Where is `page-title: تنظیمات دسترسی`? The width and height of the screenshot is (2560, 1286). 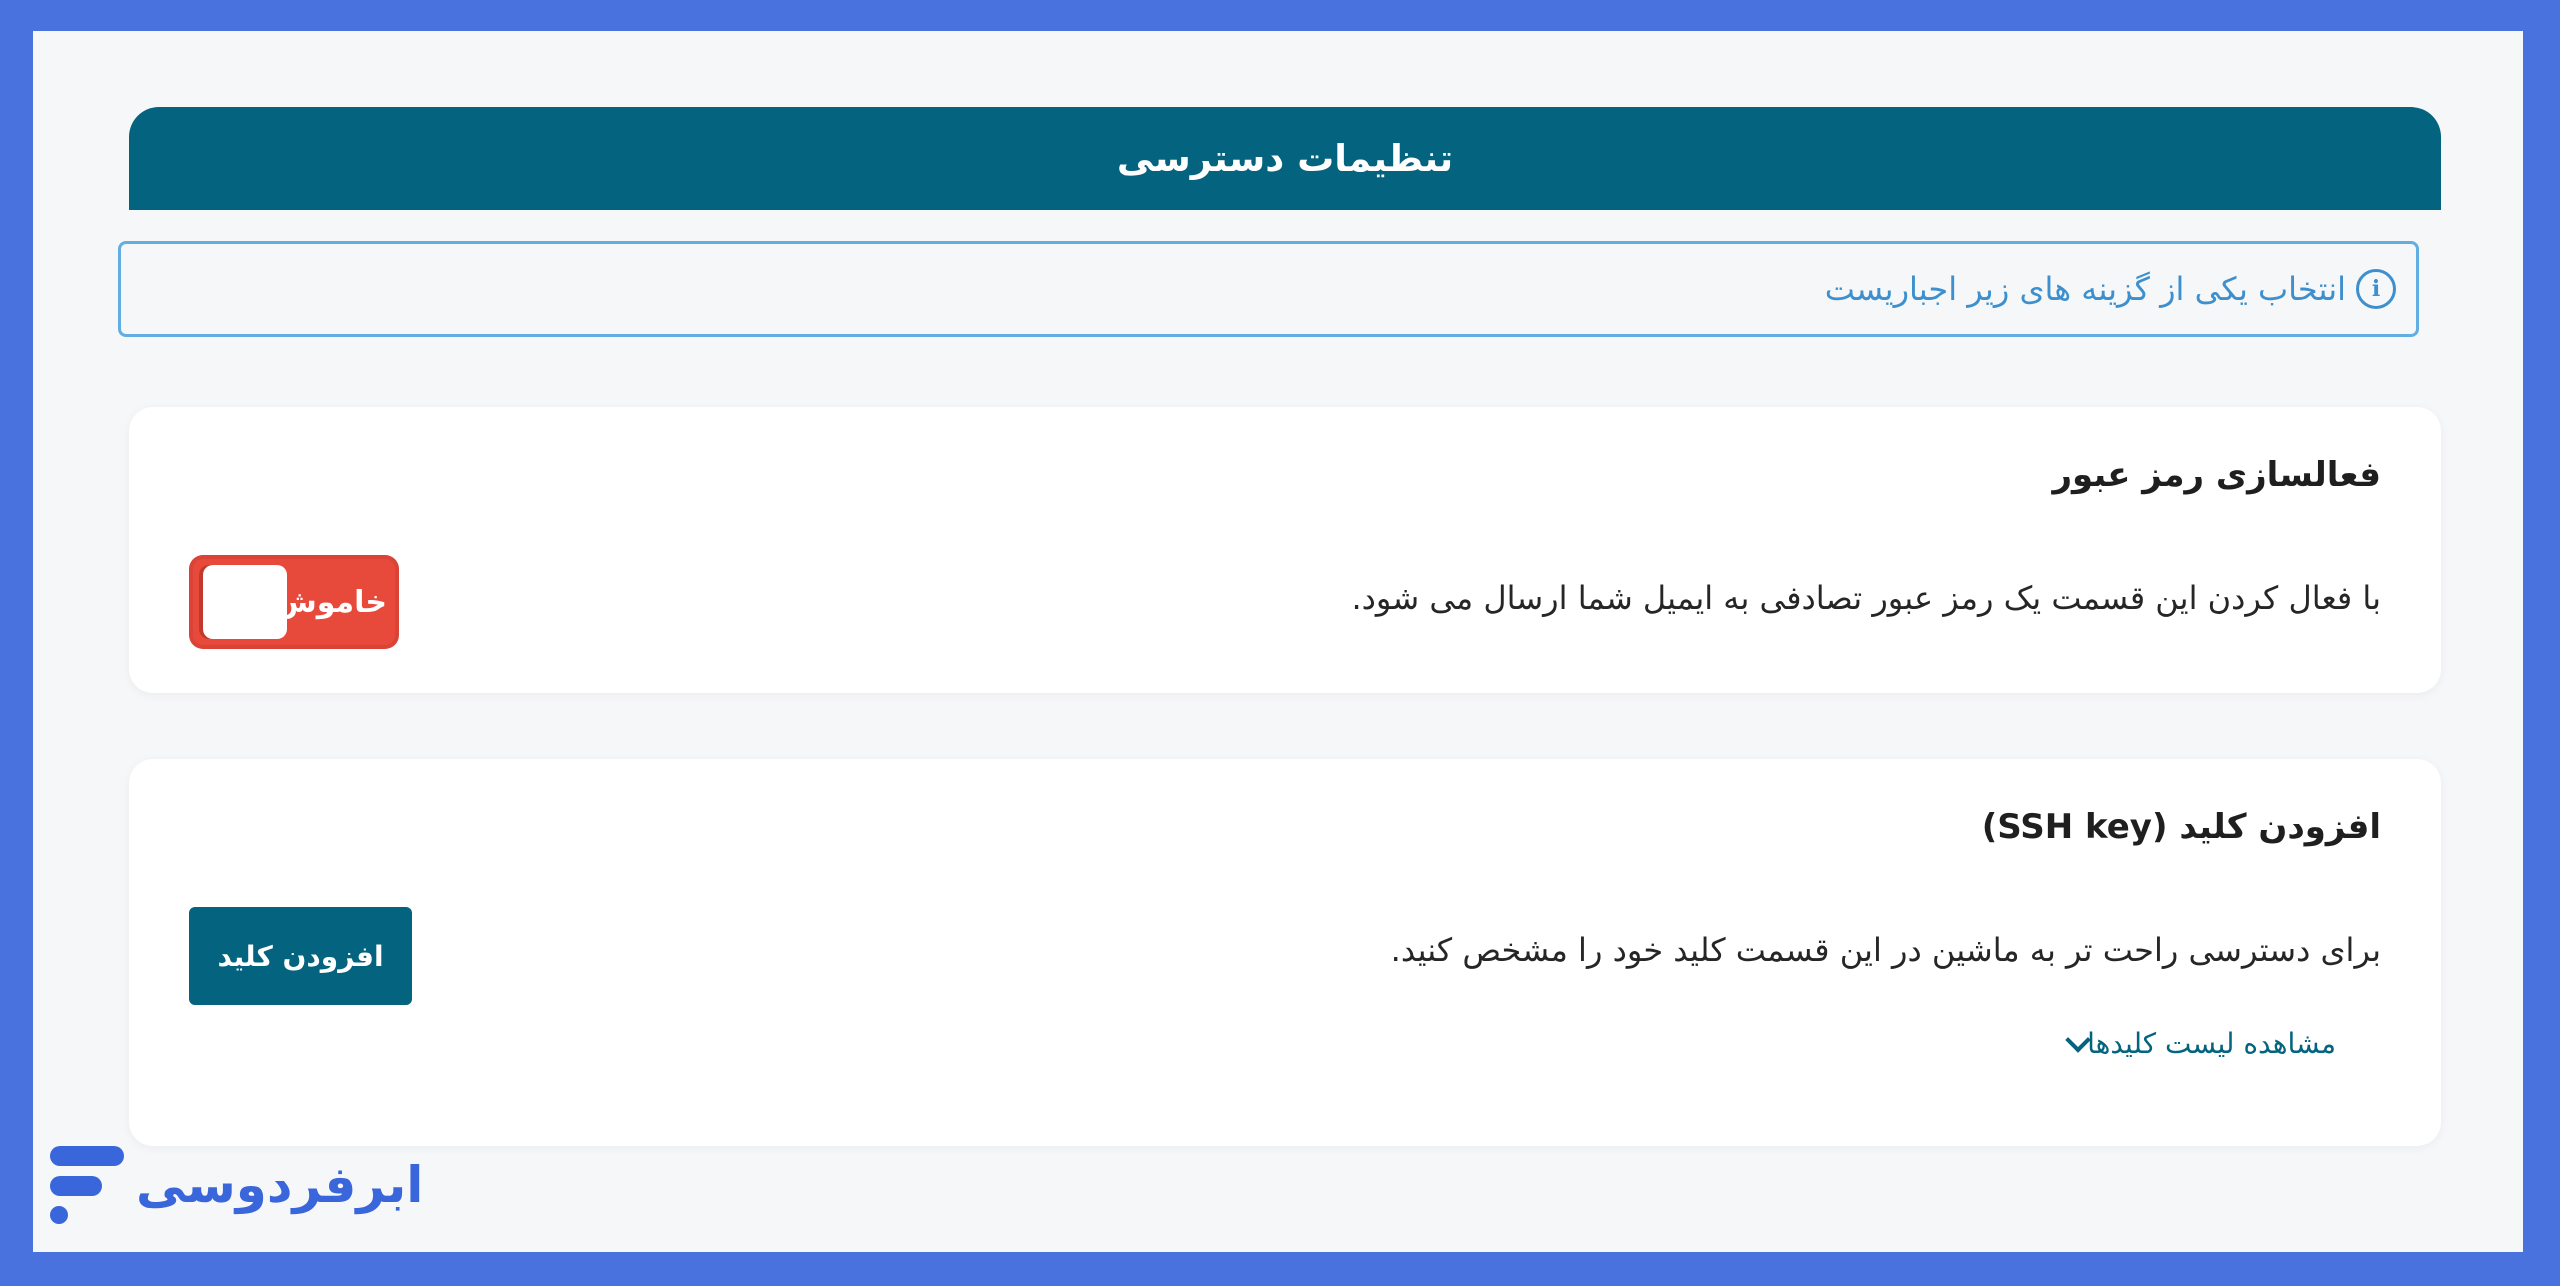
page-title: تنظیمات دسترسی is located at coordinates (1285, 158).